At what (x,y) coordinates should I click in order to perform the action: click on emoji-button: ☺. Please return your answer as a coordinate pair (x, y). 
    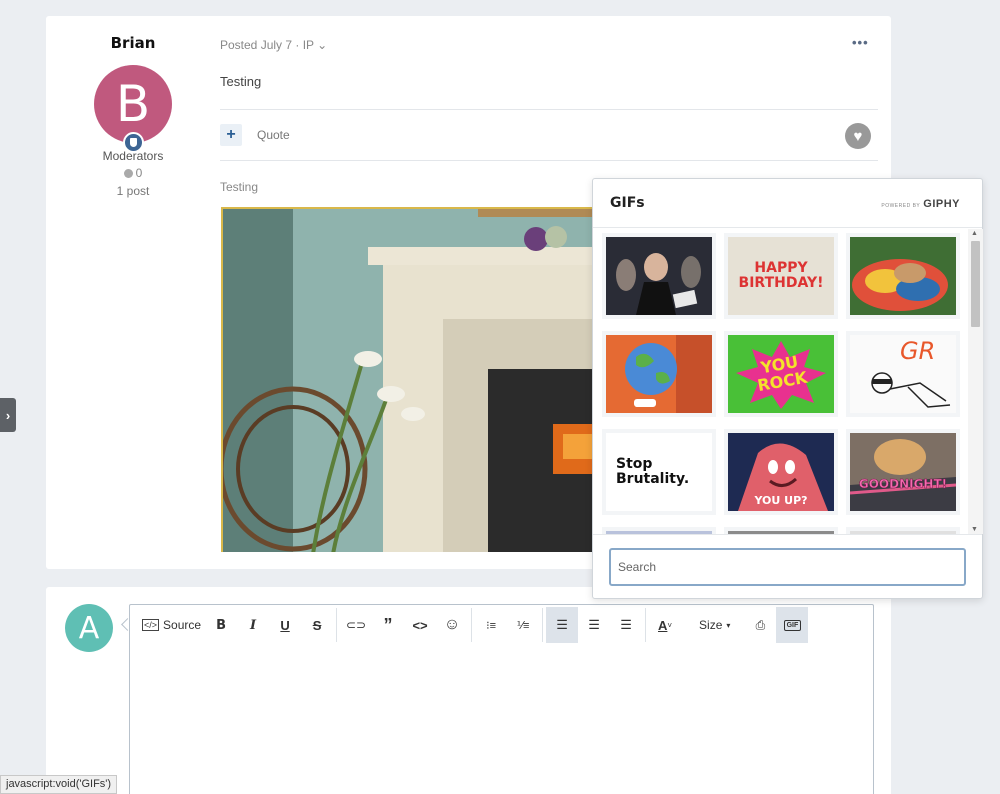
    Looking at the image, I should click on (452, 625).